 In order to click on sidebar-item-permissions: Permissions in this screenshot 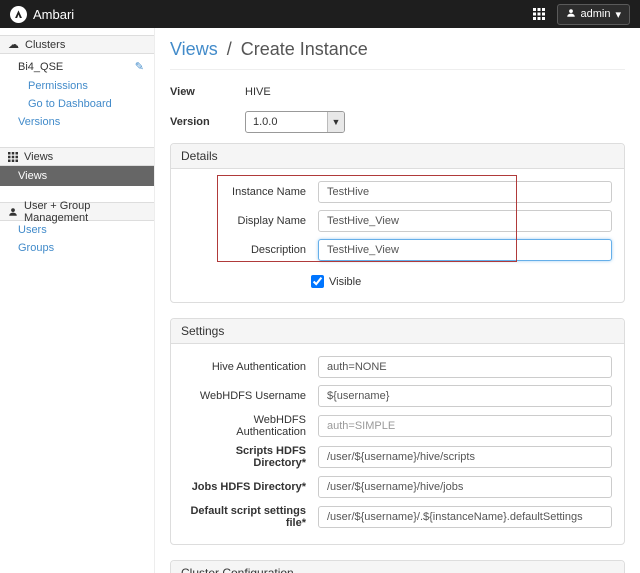, I will do `click(77, 86)`.